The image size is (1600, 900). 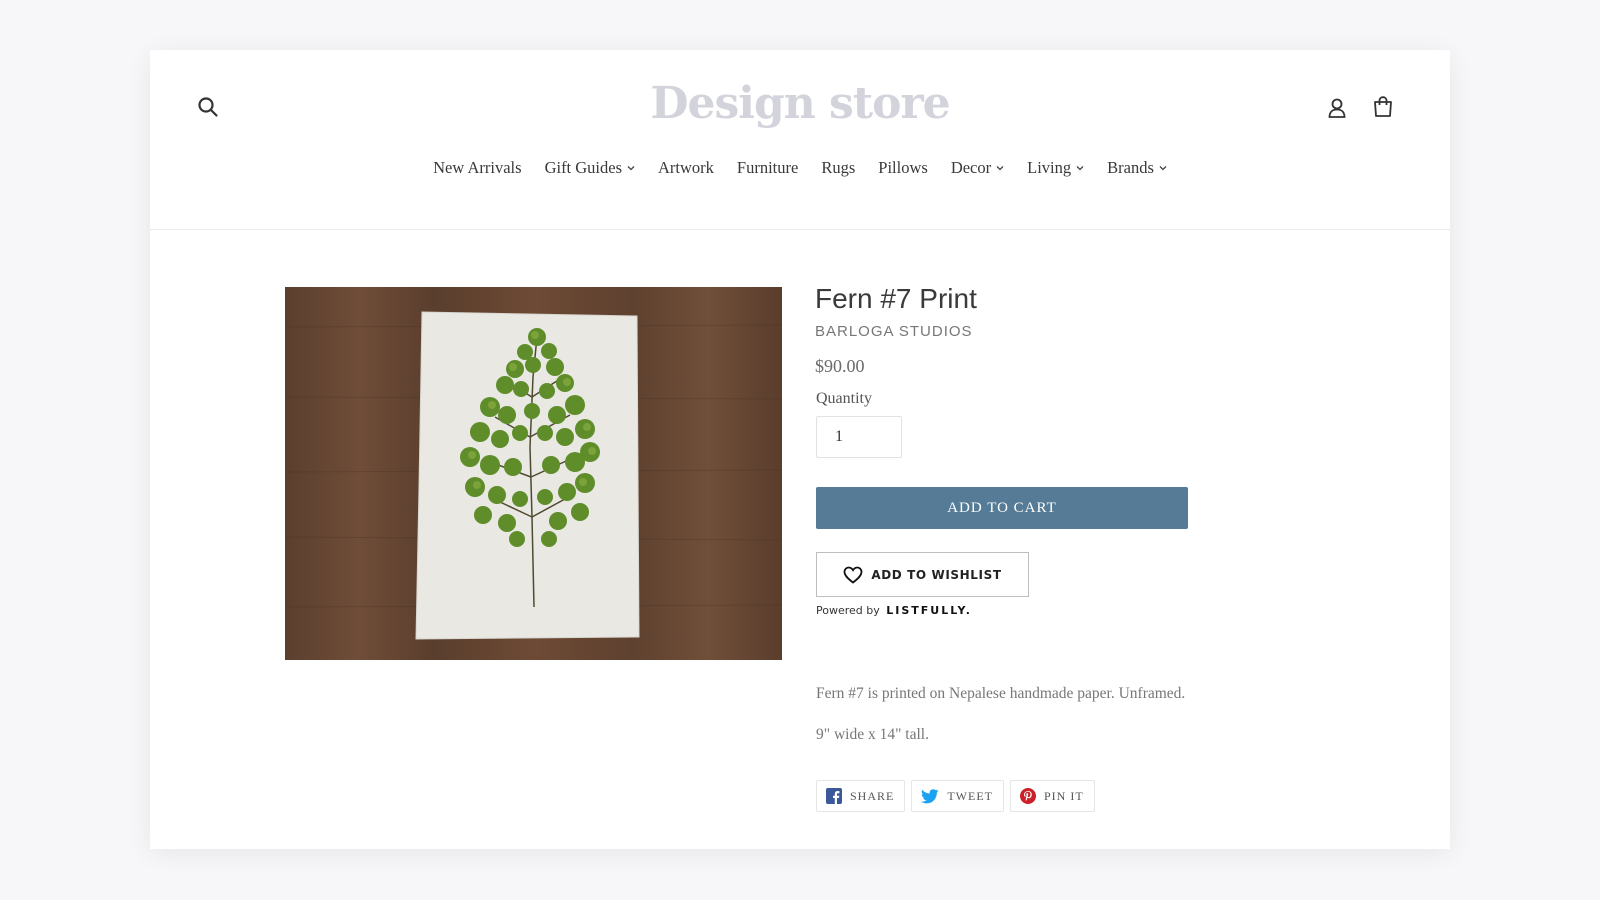 What do you see at coordinates (848, 610) in the screenshot?
I see `powered-by-text: Powered by` at bounding box center [848, 610].